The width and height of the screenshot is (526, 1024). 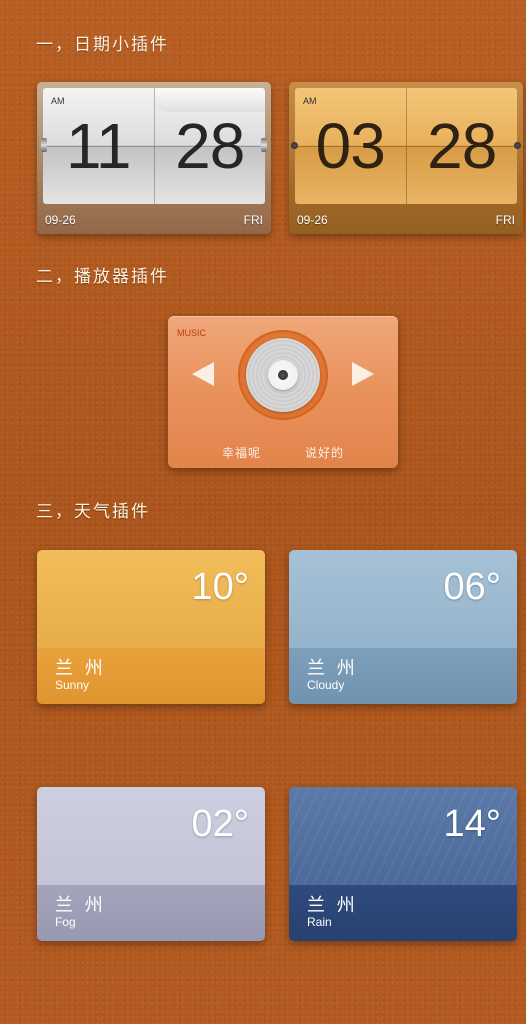 I want to click on disc-center, so click(x=283, y=375).